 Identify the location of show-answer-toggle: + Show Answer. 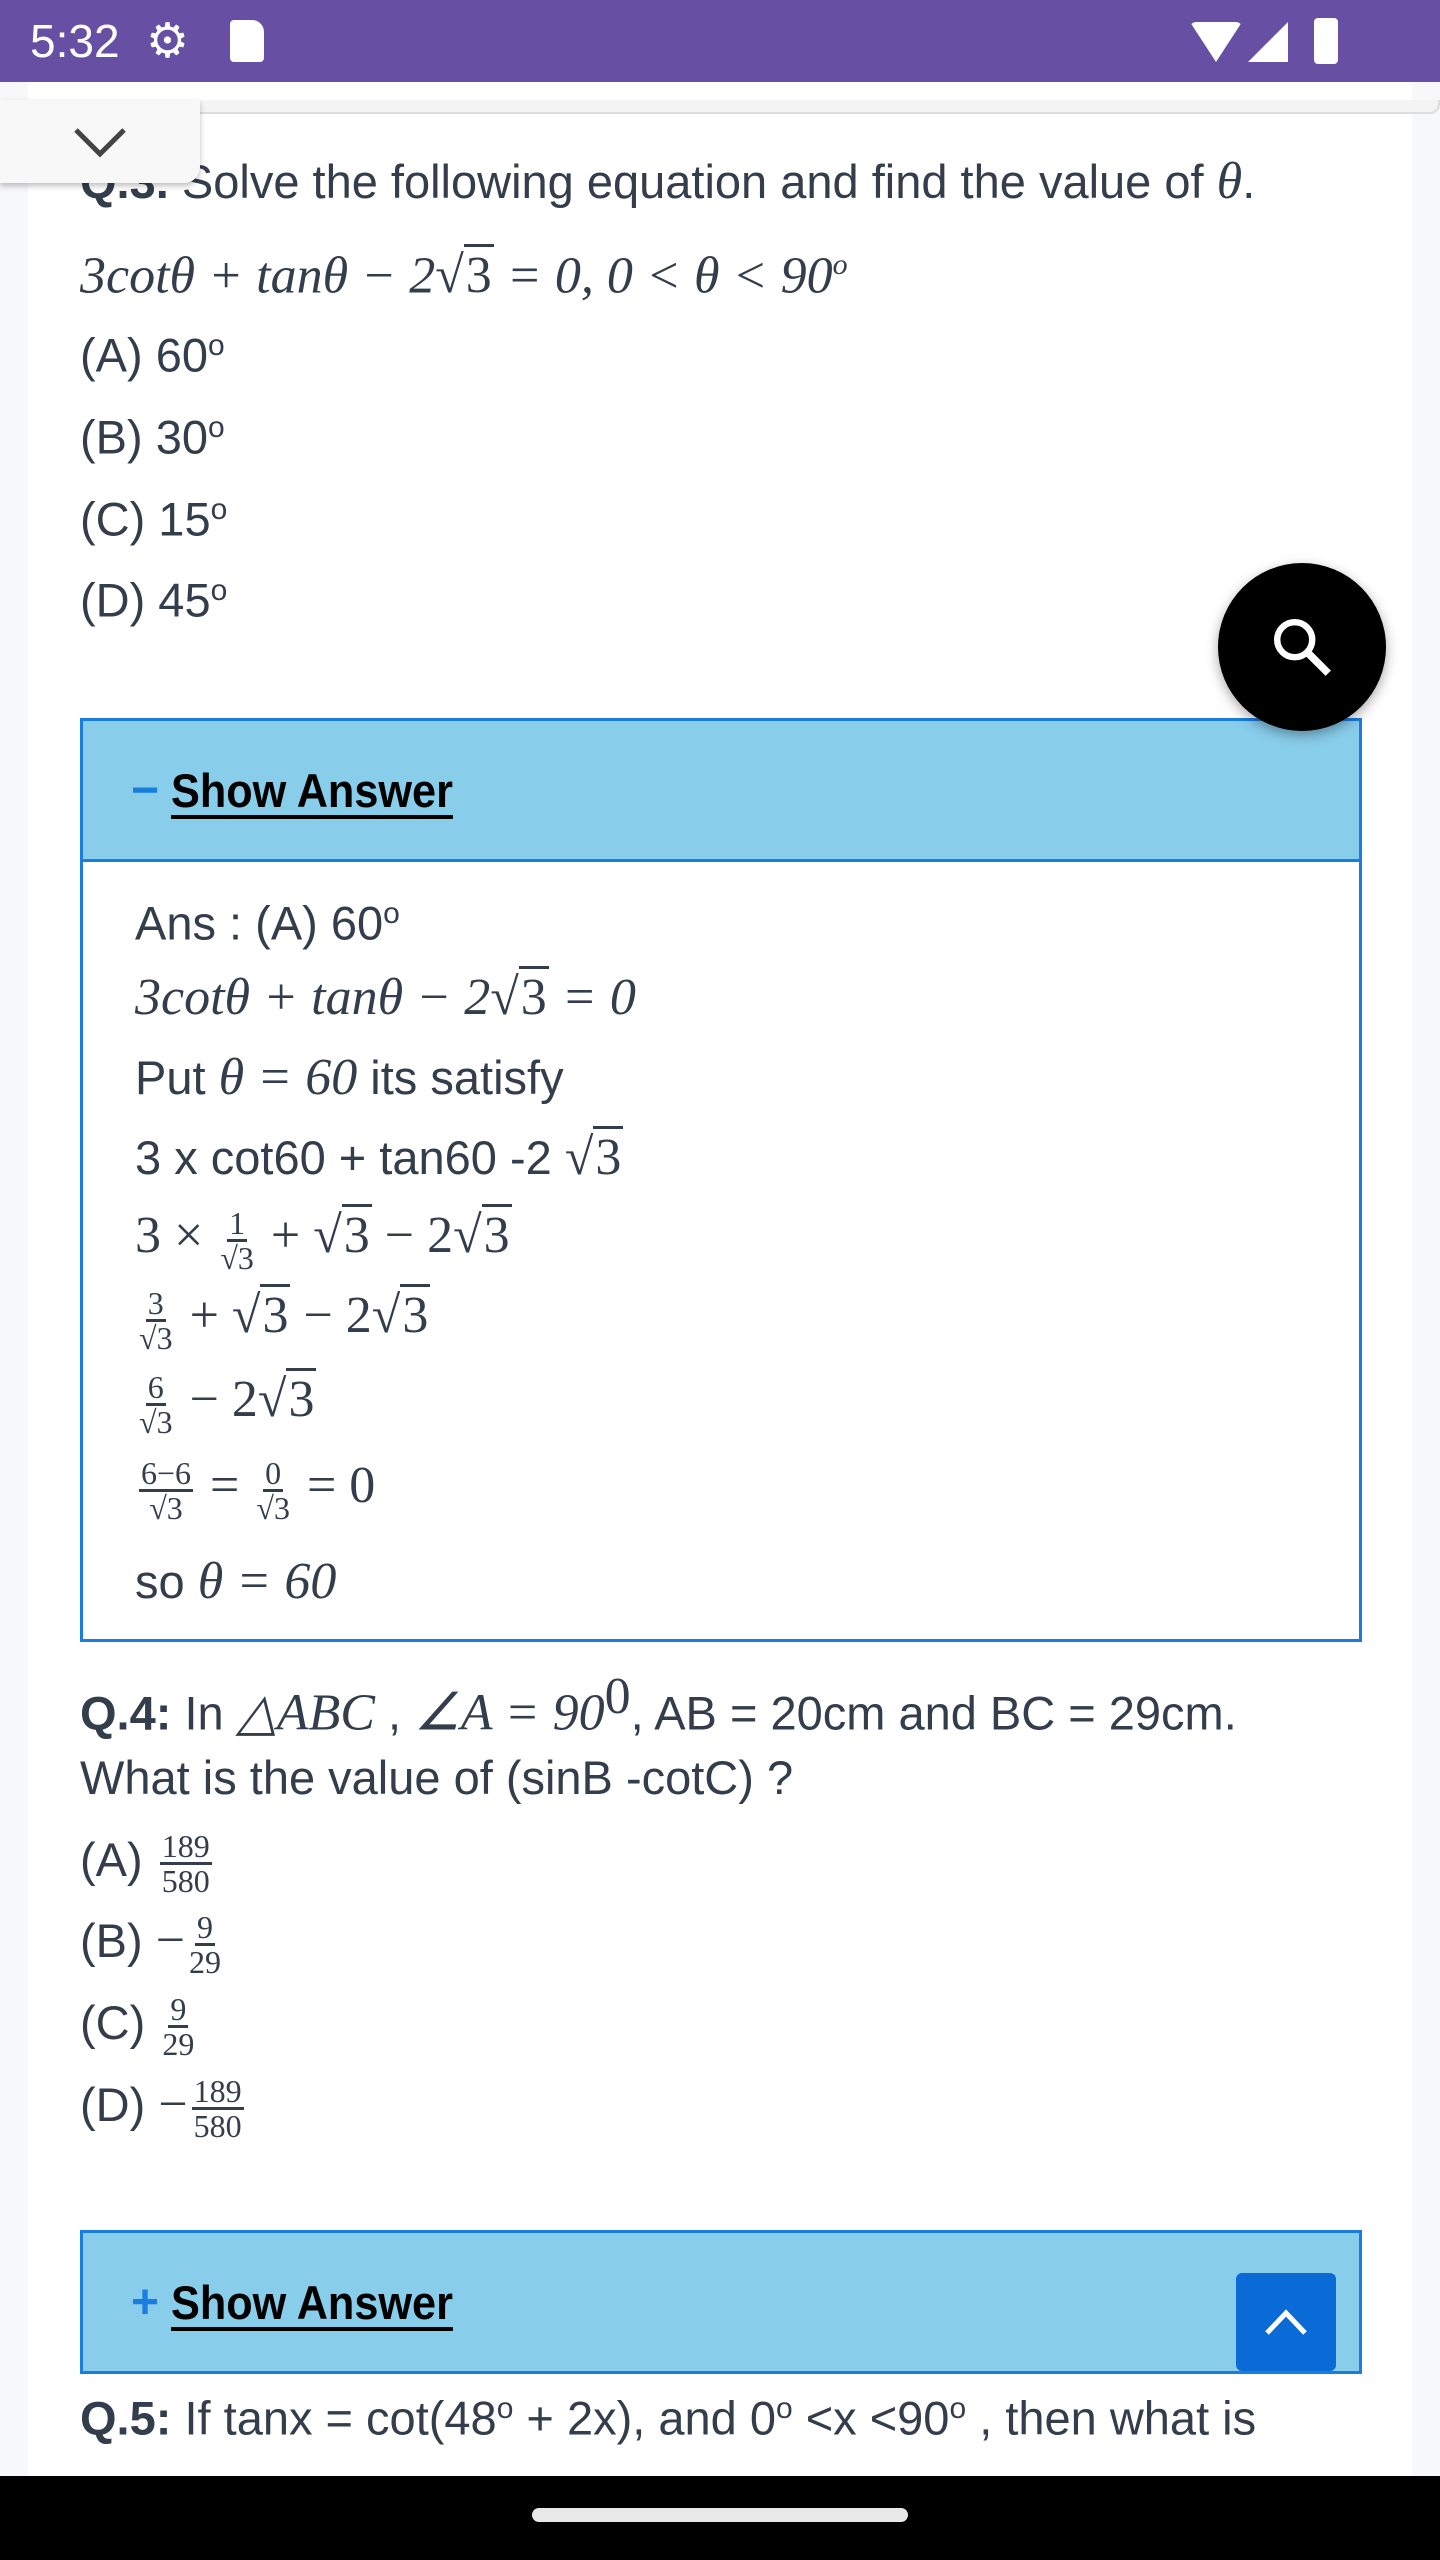
(721, 2302).